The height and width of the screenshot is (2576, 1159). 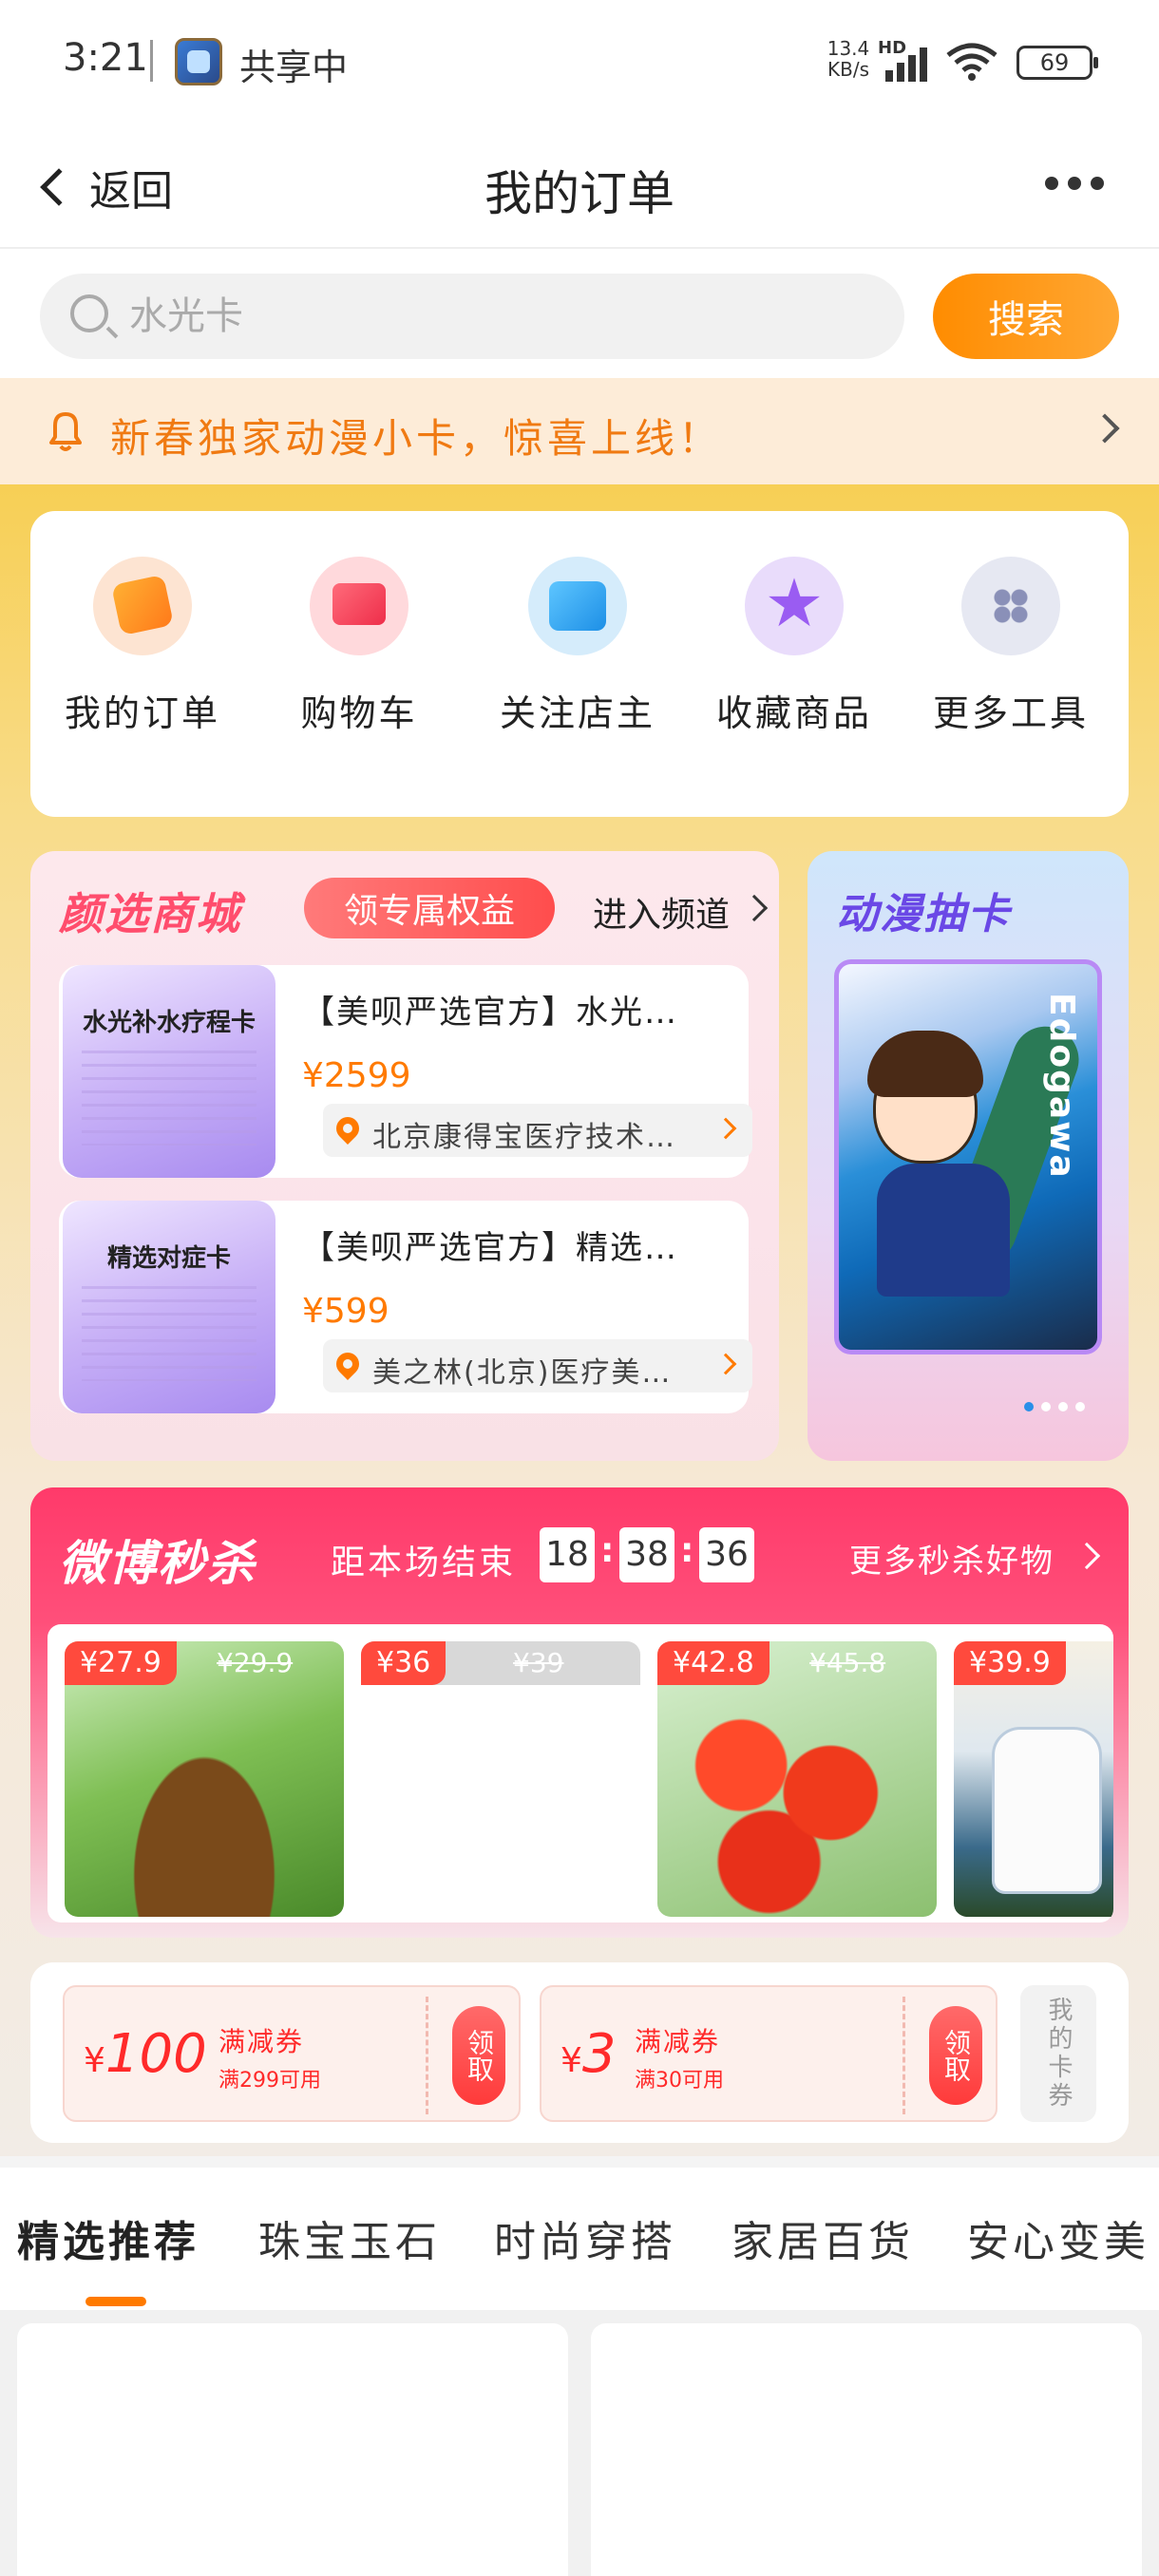 I want to click on product-price: ¥599, so click(x=346, y=1311).